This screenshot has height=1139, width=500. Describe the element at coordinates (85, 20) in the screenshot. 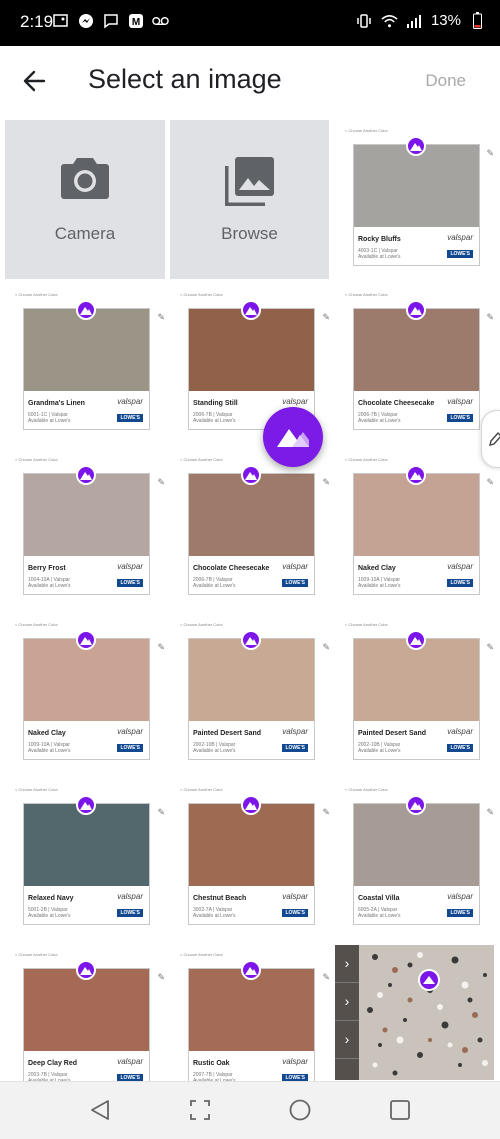

I see `messenger-icon` at that location.